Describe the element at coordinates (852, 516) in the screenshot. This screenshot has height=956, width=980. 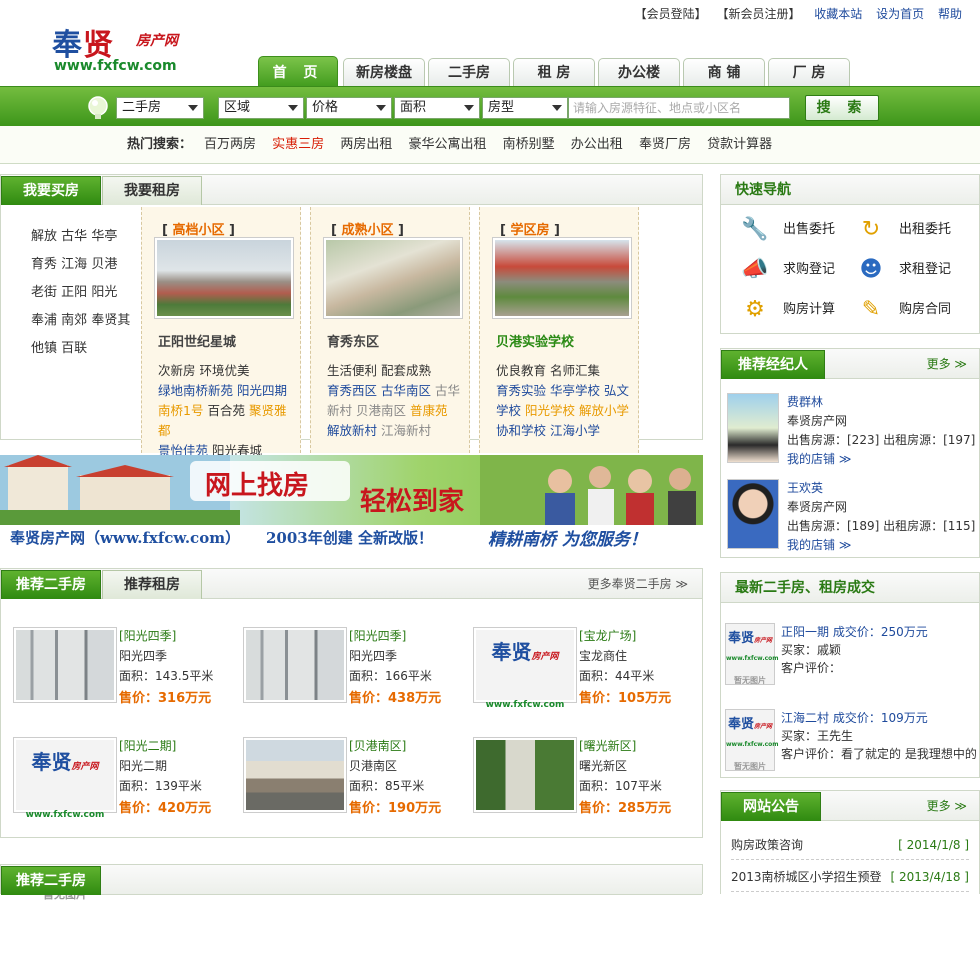
I see `agent-card: 王欢英 奉贤房产网 出售房源：[189] 出租房源：[115] 我的店铺 ≫` at that location.